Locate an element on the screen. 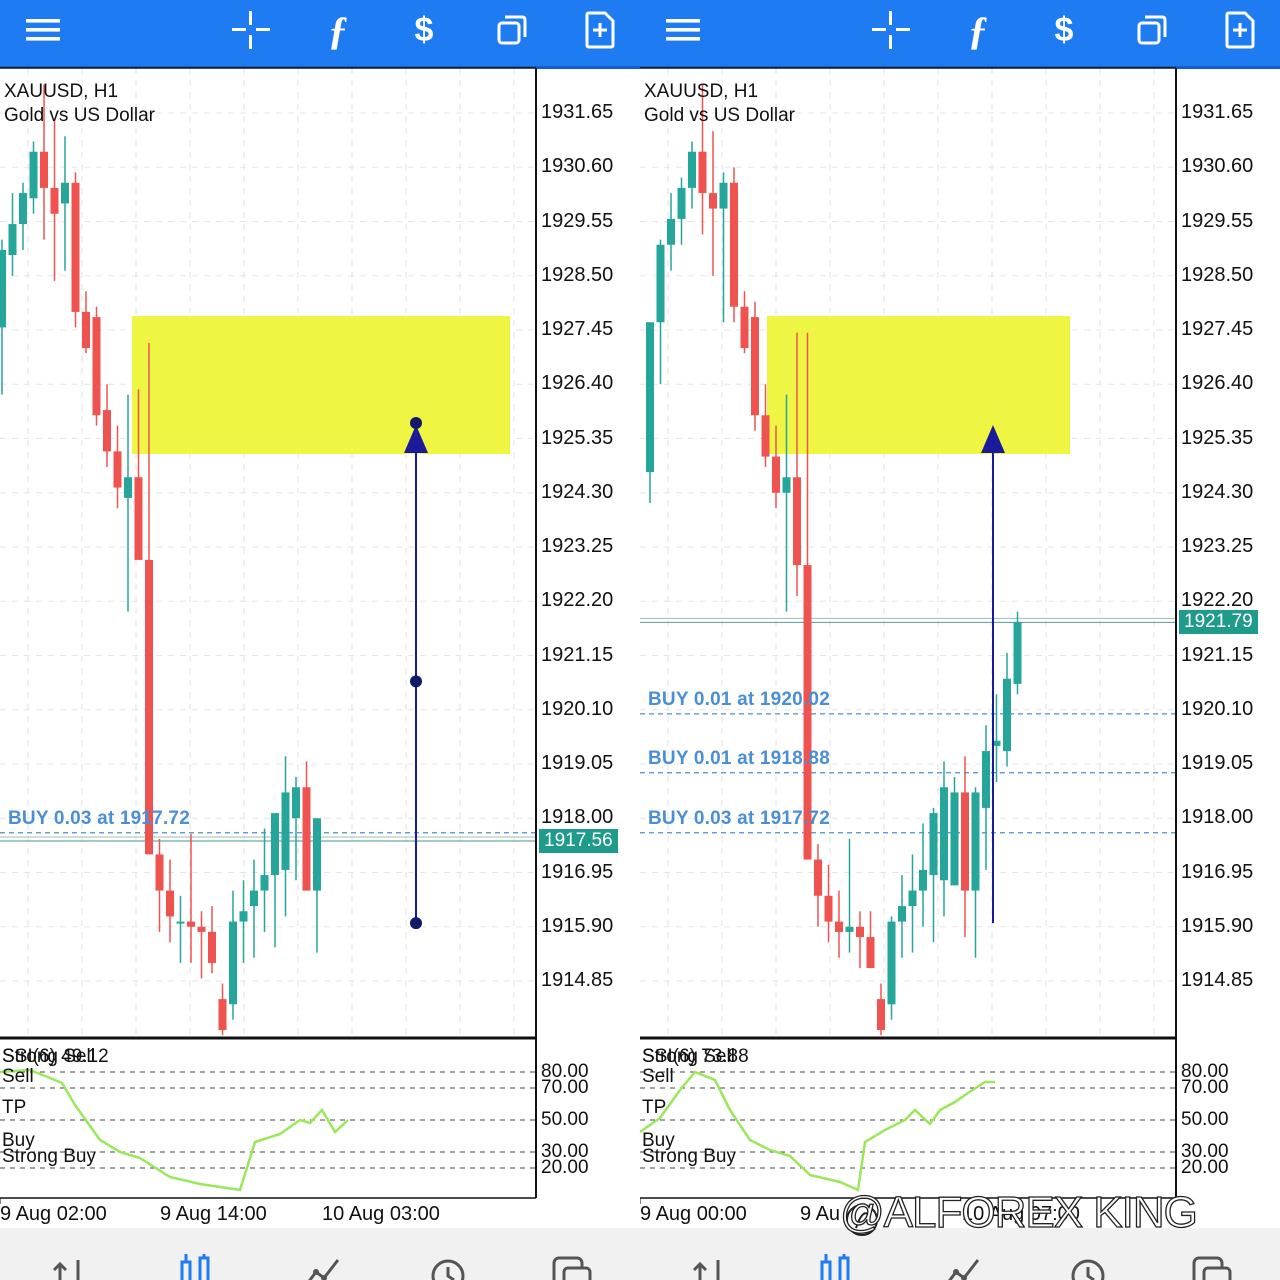 This screenshot has width=1280, height=1280. price-axis-label: 1921.15 is located at coordinates (1217, 654).